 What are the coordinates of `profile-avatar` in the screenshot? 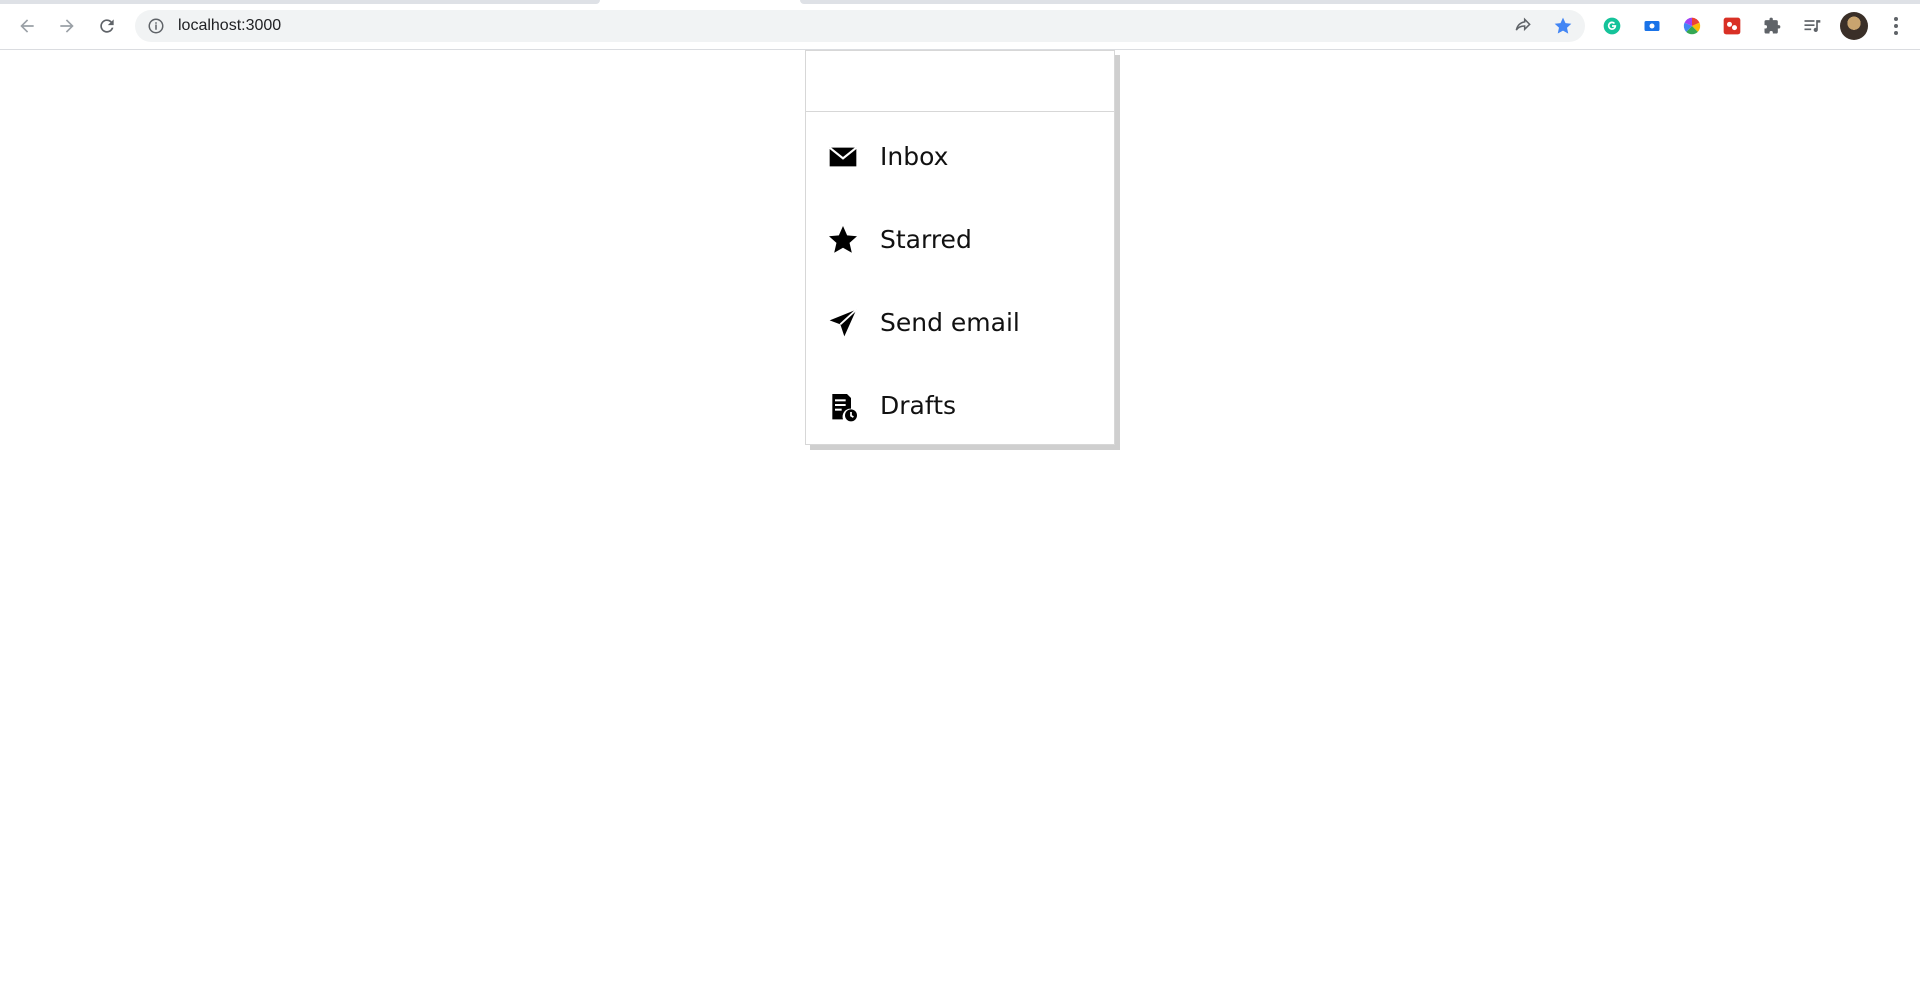 It's located at (1854, 26).